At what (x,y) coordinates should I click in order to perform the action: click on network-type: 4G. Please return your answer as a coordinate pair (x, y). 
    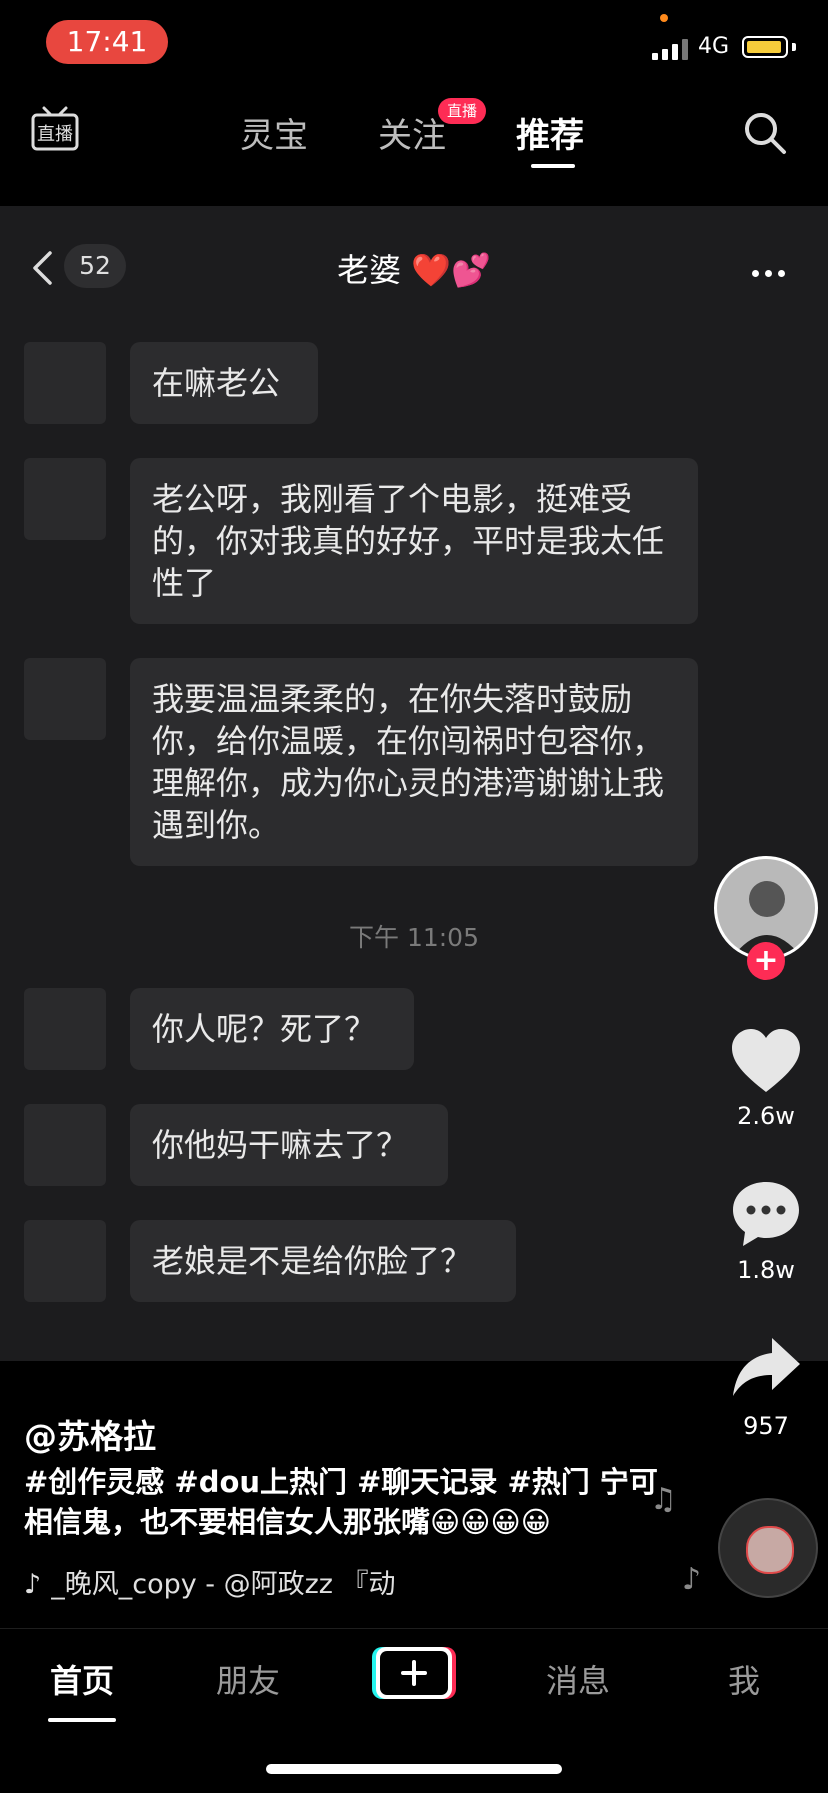
    Looking at the image, I should click on (714, 46).